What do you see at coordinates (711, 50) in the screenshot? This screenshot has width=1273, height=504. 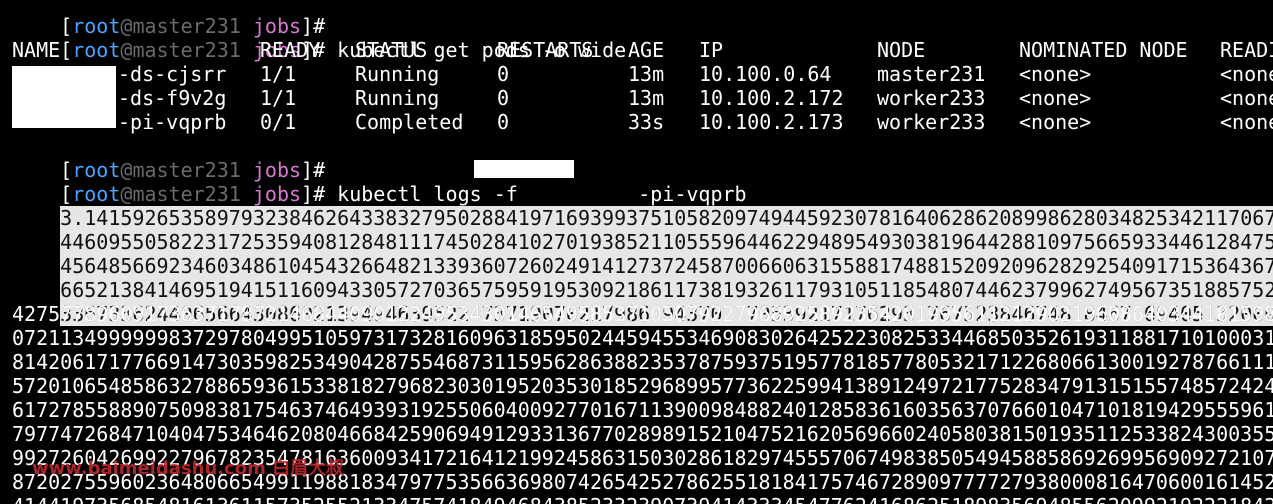 I see `header-ip: IP` at bounding box center [711, 50].